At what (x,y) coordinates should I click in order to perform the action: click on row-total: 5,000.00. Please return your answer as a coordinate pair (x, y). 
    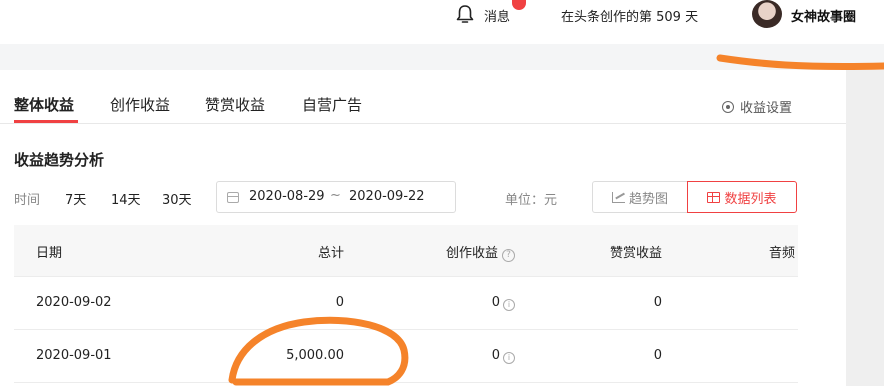
    Looking at the image, I should click on (315, 355).